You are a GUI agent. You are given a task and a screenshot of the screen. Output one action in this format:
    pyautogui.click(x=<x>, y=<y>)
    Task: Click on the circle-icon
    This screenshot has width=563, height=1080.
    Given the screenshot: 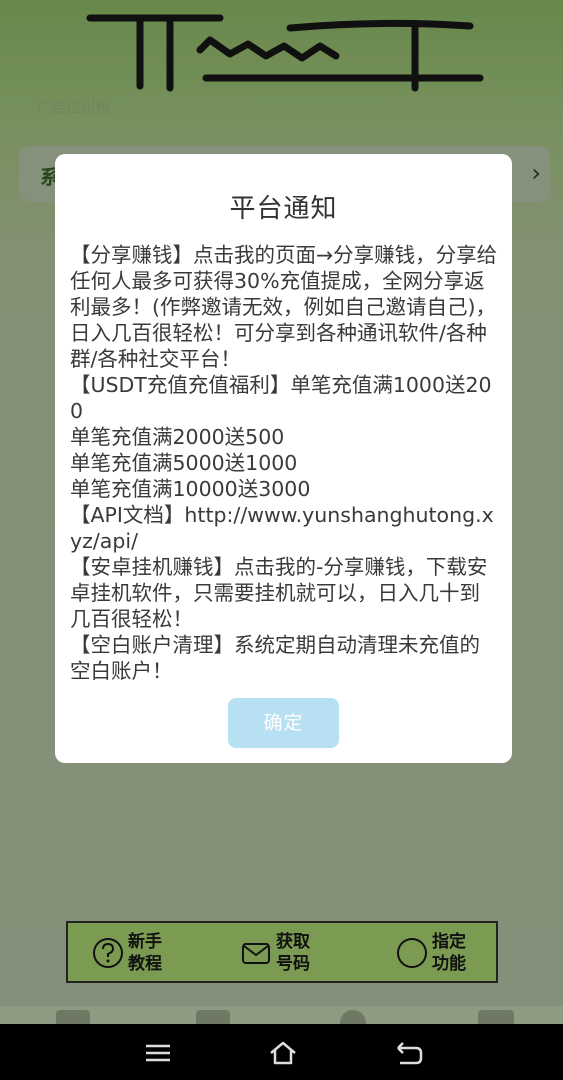 What is the action you would take?
    pyautogui.click(x=412, y=953)
    